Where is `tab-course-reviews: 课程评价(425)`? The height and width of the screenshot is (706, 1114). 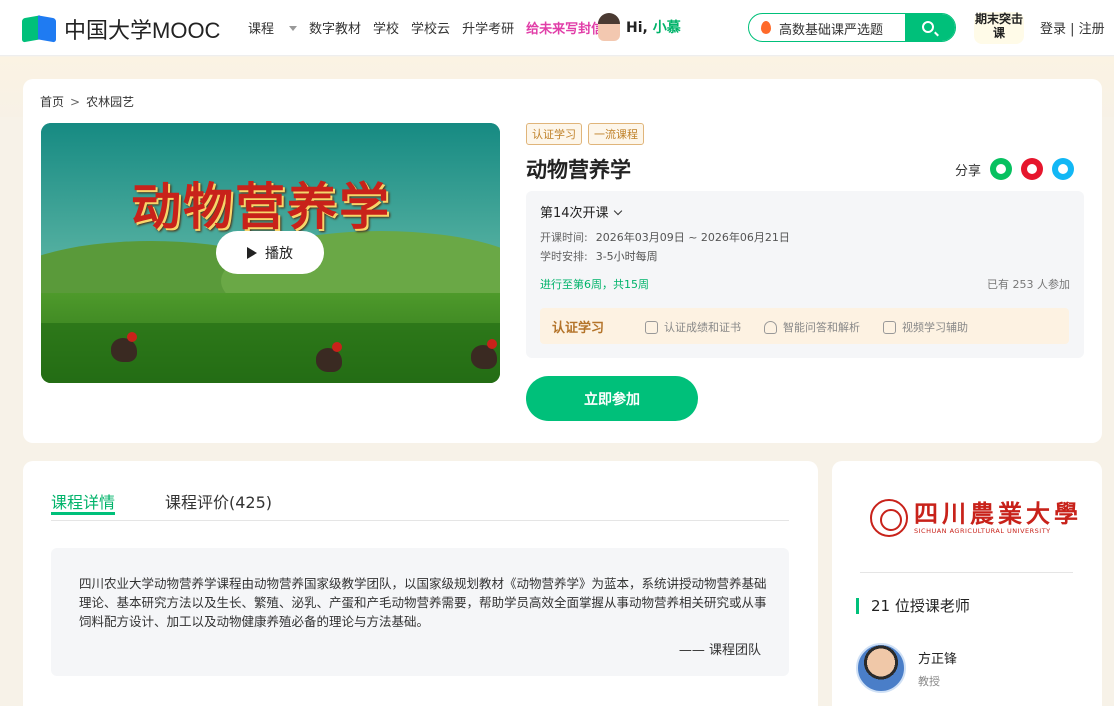
tab-course-reviews: 课程评价(425) is located at coordinates (218, 501).